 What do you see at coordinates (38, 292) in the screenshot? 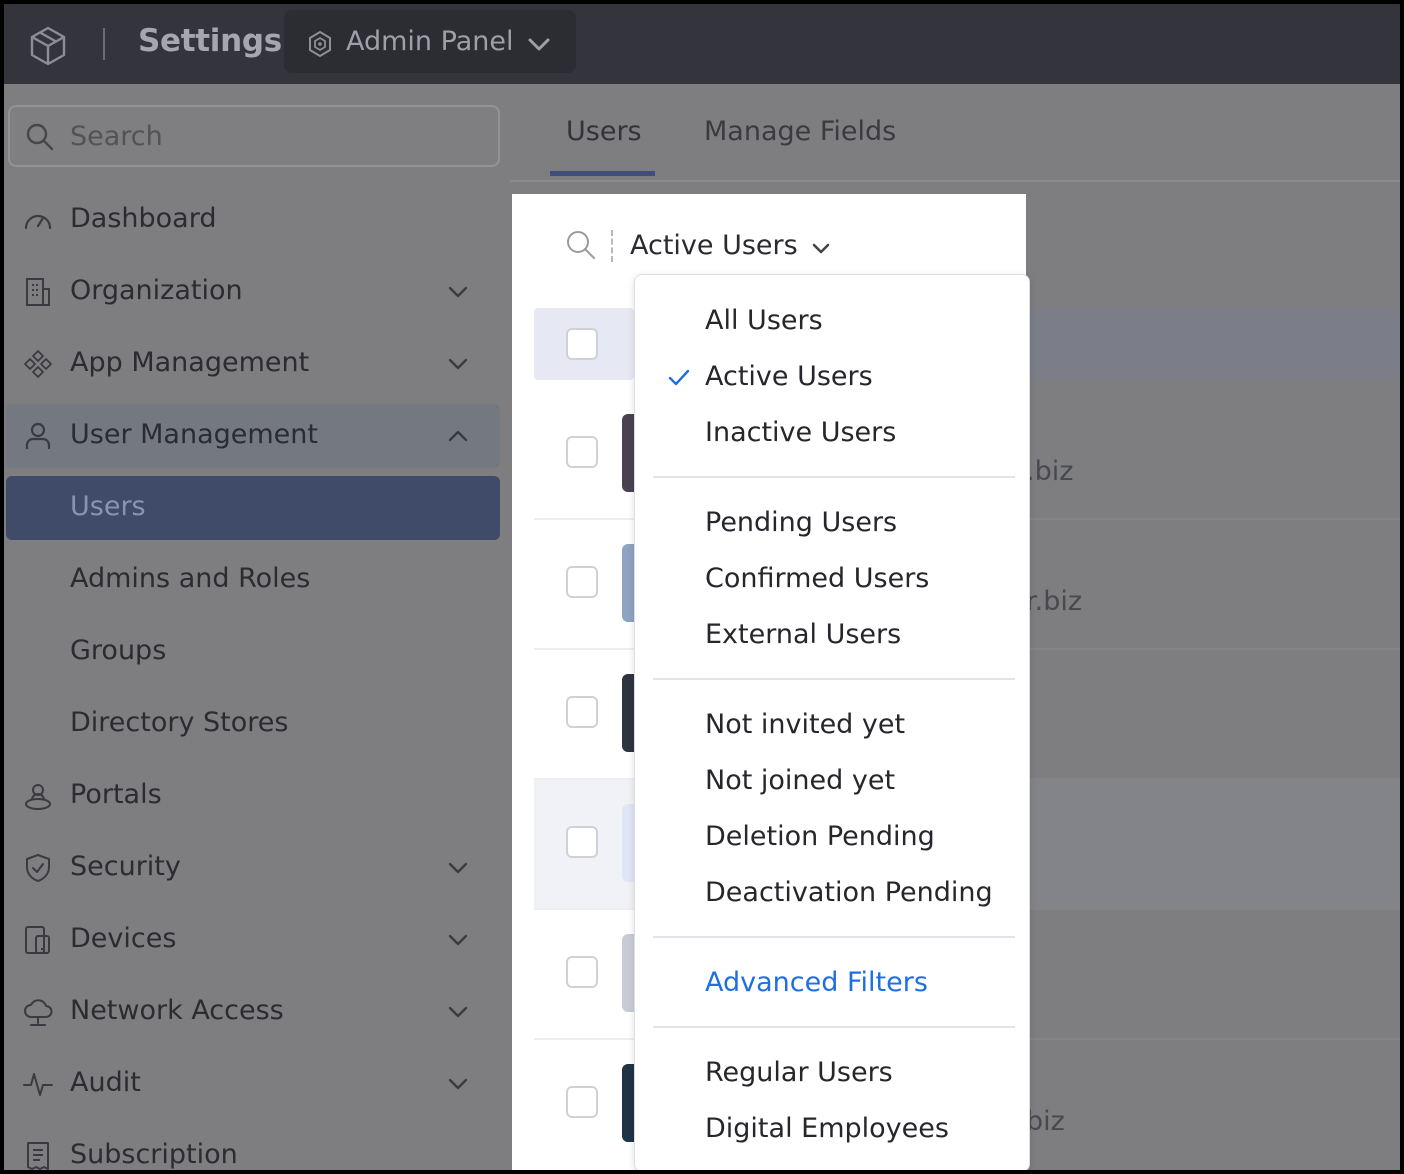
I see `building-icon` at bounding box center [38, 292].